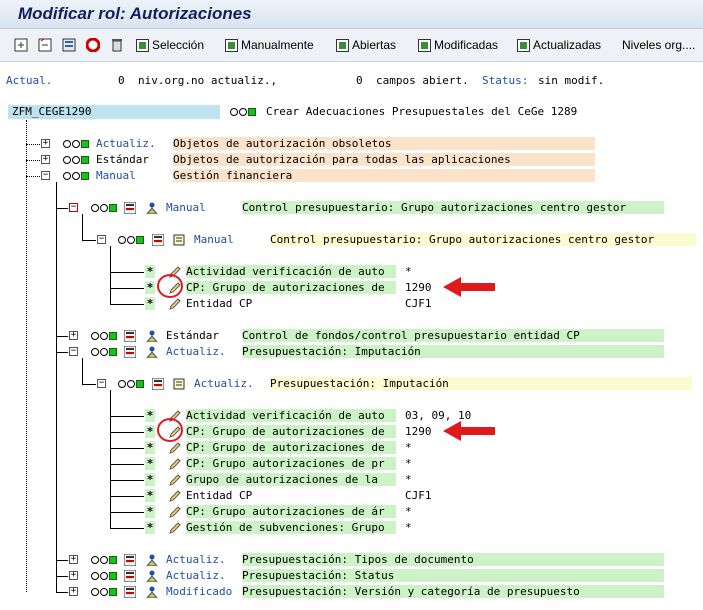 The width and height of the screenshot is (703, 610). What do you see at coordinates (366, 45) in the screenshot?
I see `open-button: Abiertas` at bounding box center [366, 45].